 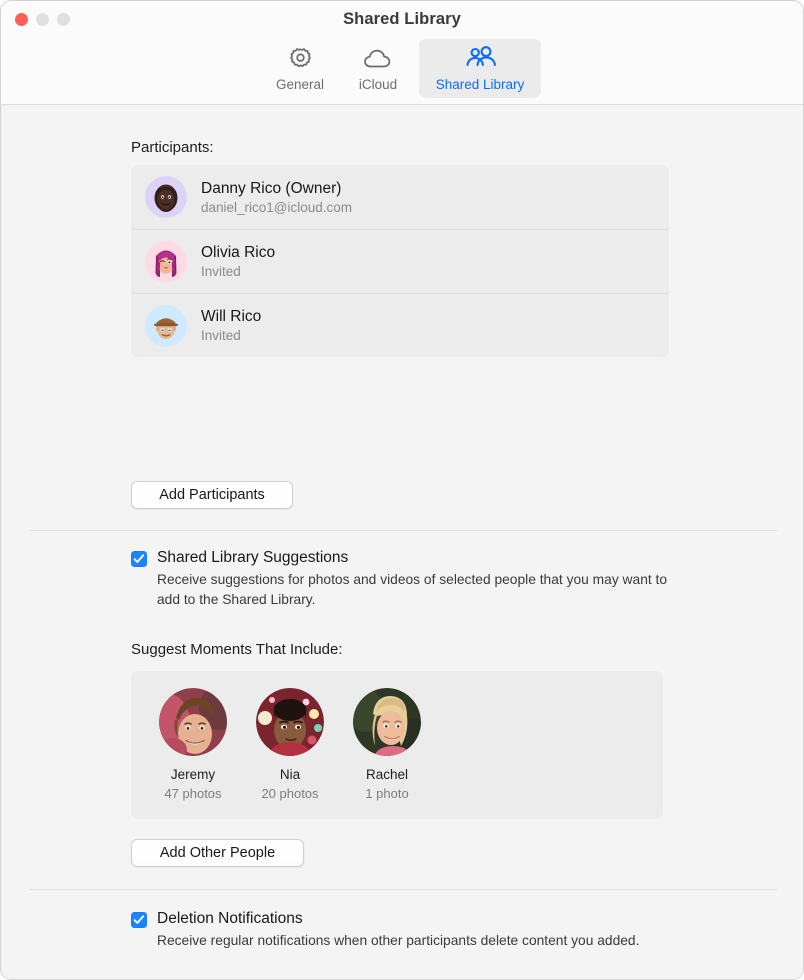 What do you see at coordinates (402, 19) in the screenshot?
I see `page-title: Shared Library` at bounding box center [402, 19].